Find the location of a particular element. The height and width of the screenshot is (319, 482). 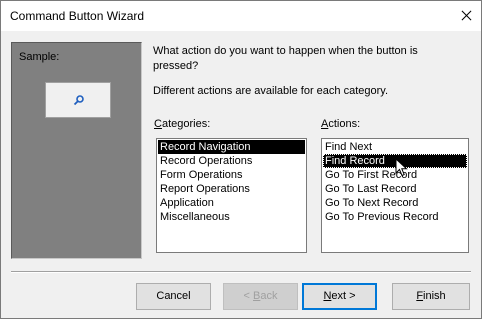

action-item: Go To Last Record is located at coordinates (395, 189).